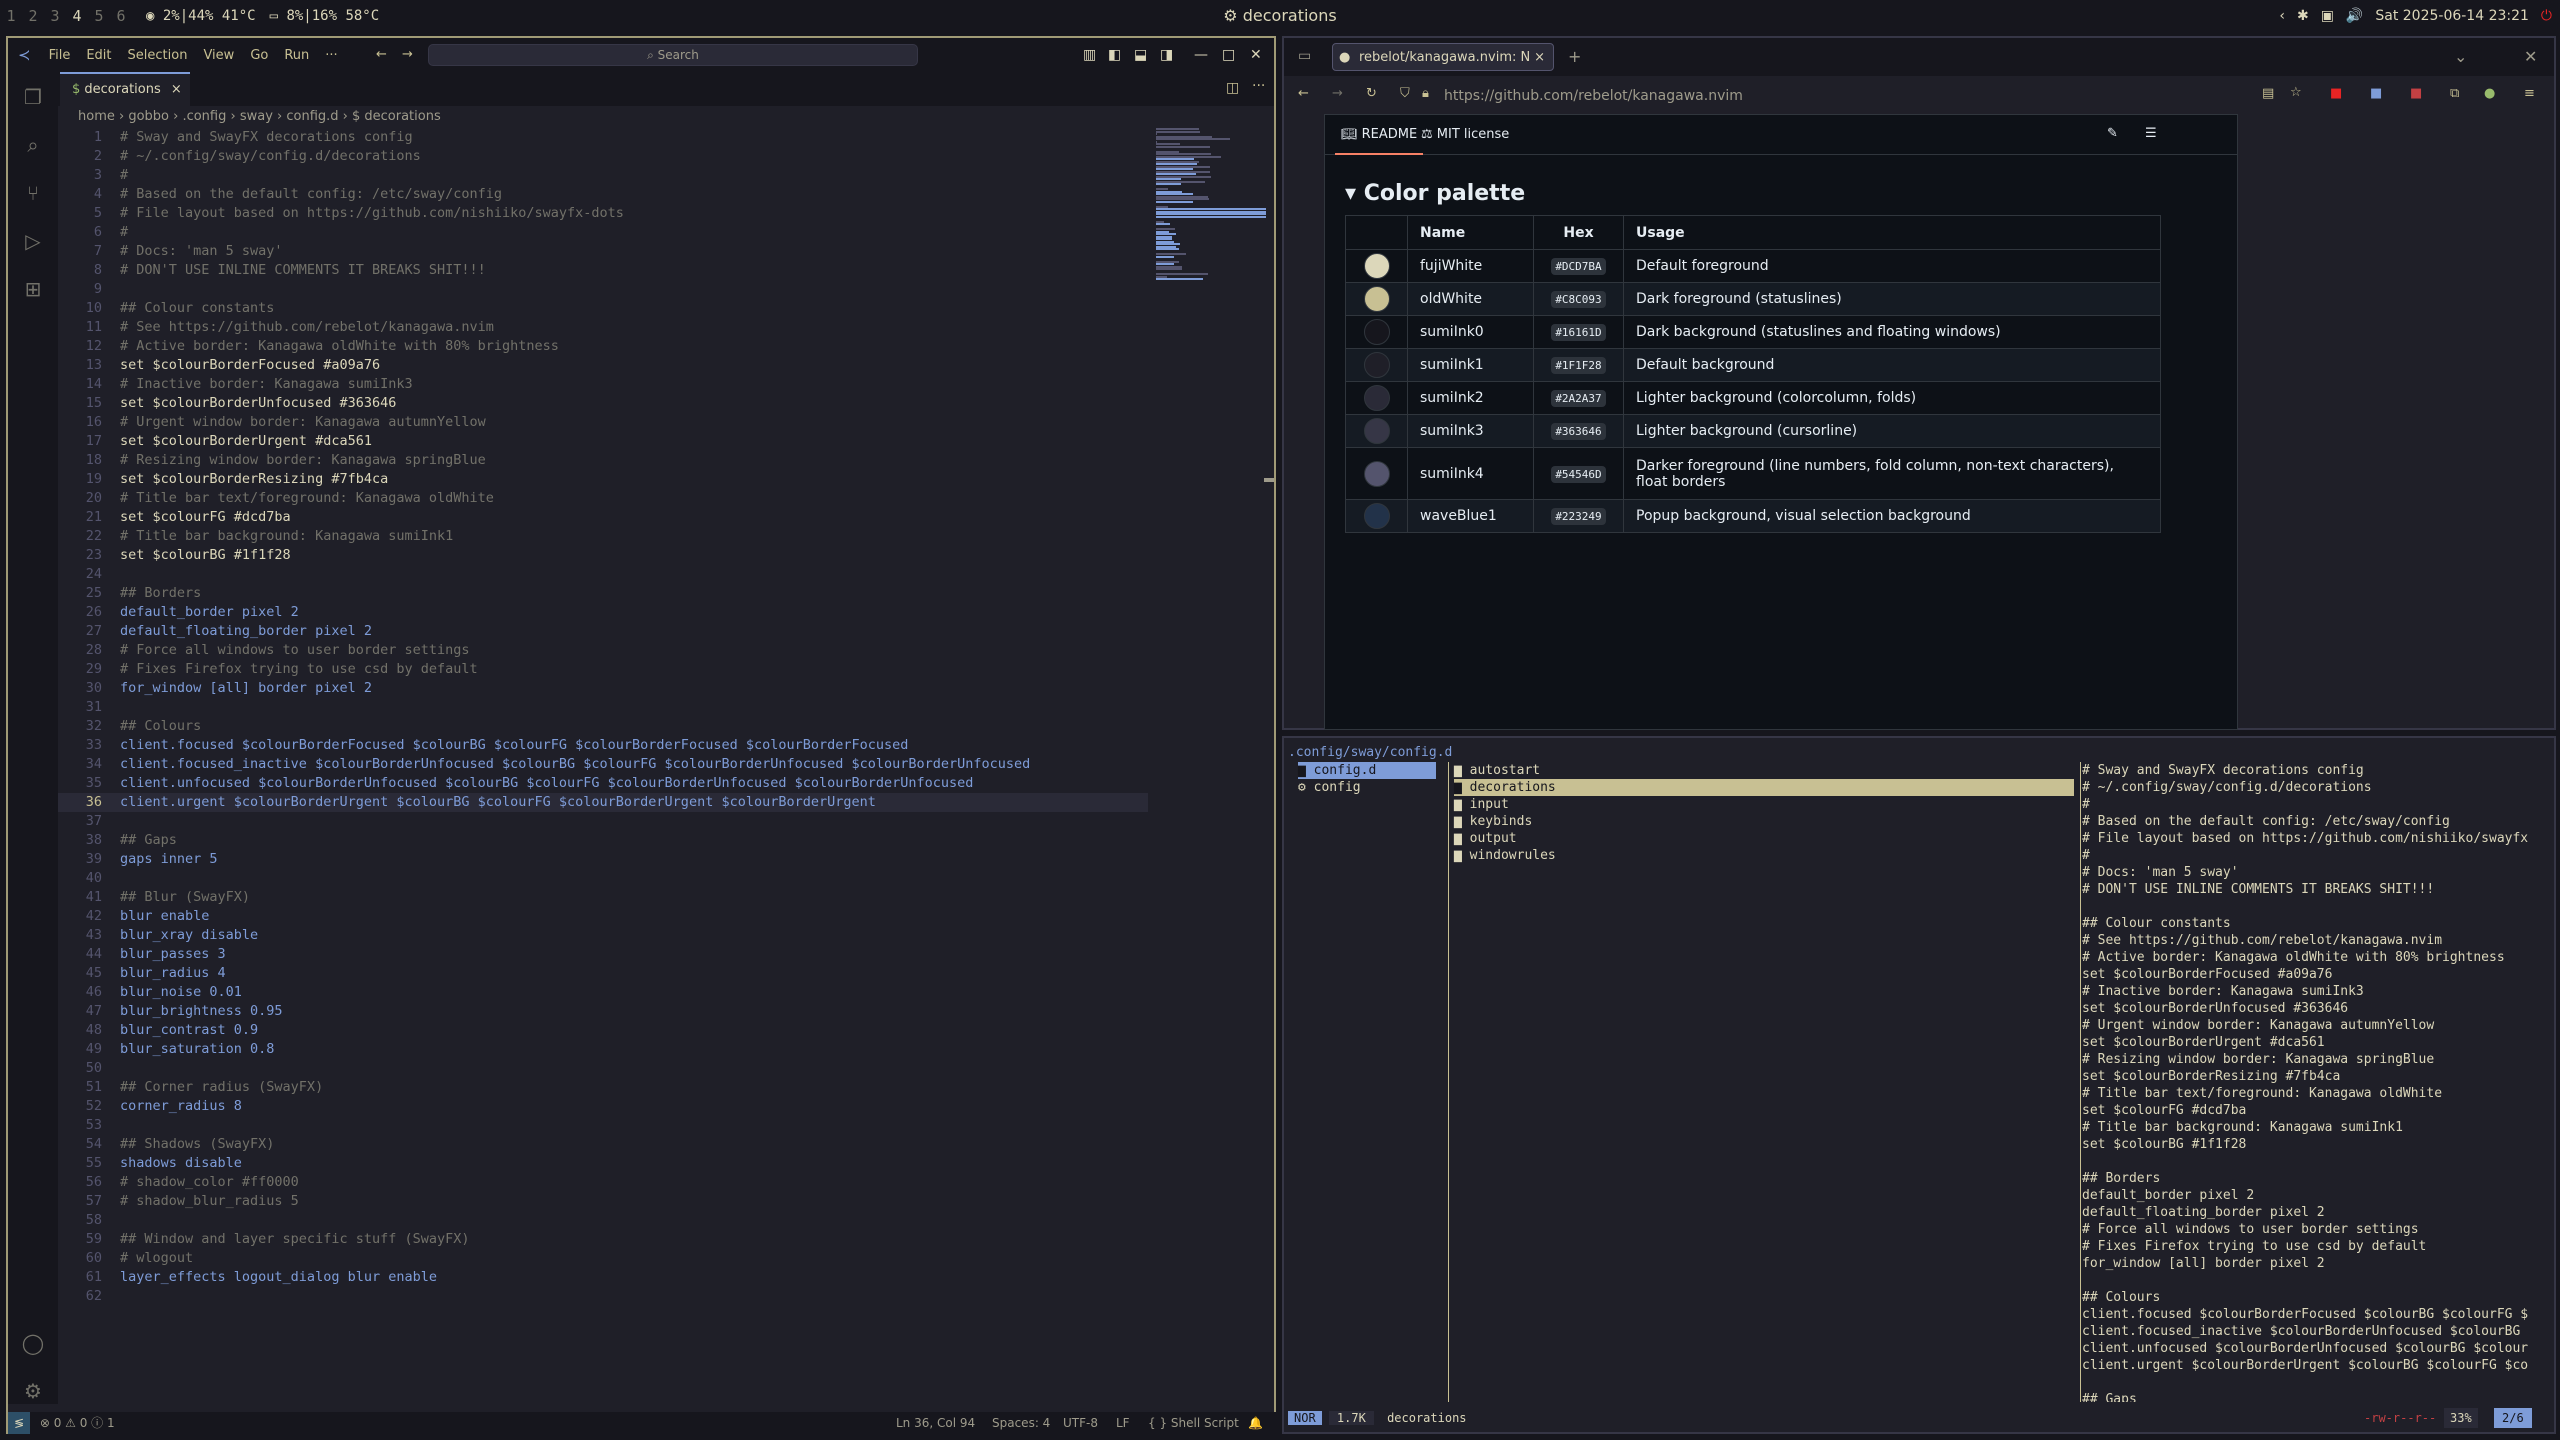 Image resolution: width=2560 pixels, height=1440 pixels. I want to click on extension-blue-icon: ■, so click(2376, 93).